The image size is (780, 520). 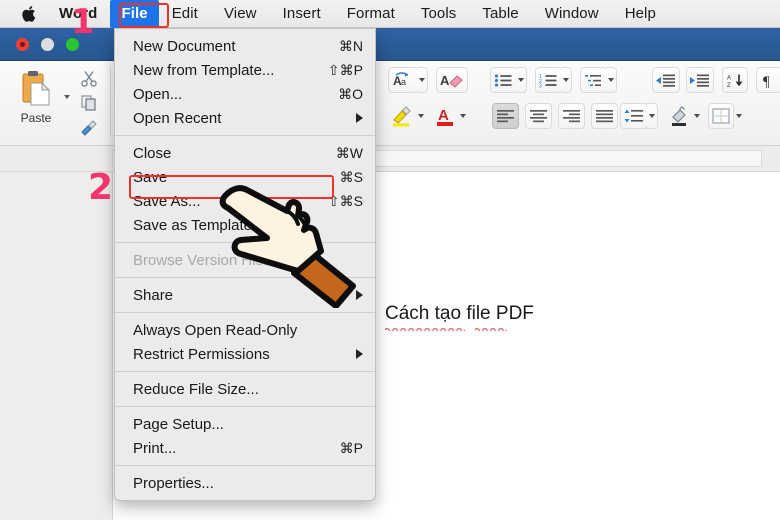 What do you see at coordinates (428, 116) in the screenshot?
I see `ribbon-group-highlight: A` at bounding box center [428, 116].